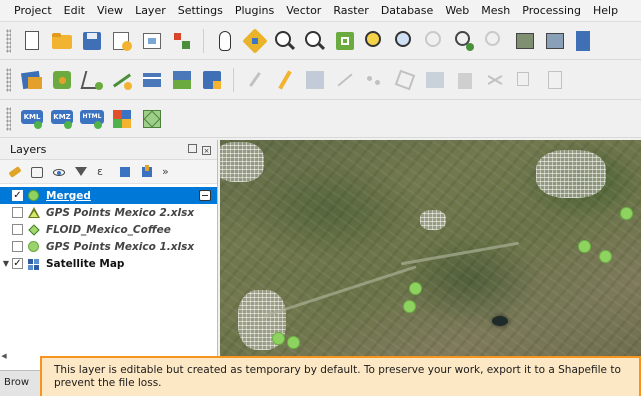  What do you see at coordinates (182, 80) in the screenshot?
I see `processing-grid-icon` at bounding box center [182, 80].